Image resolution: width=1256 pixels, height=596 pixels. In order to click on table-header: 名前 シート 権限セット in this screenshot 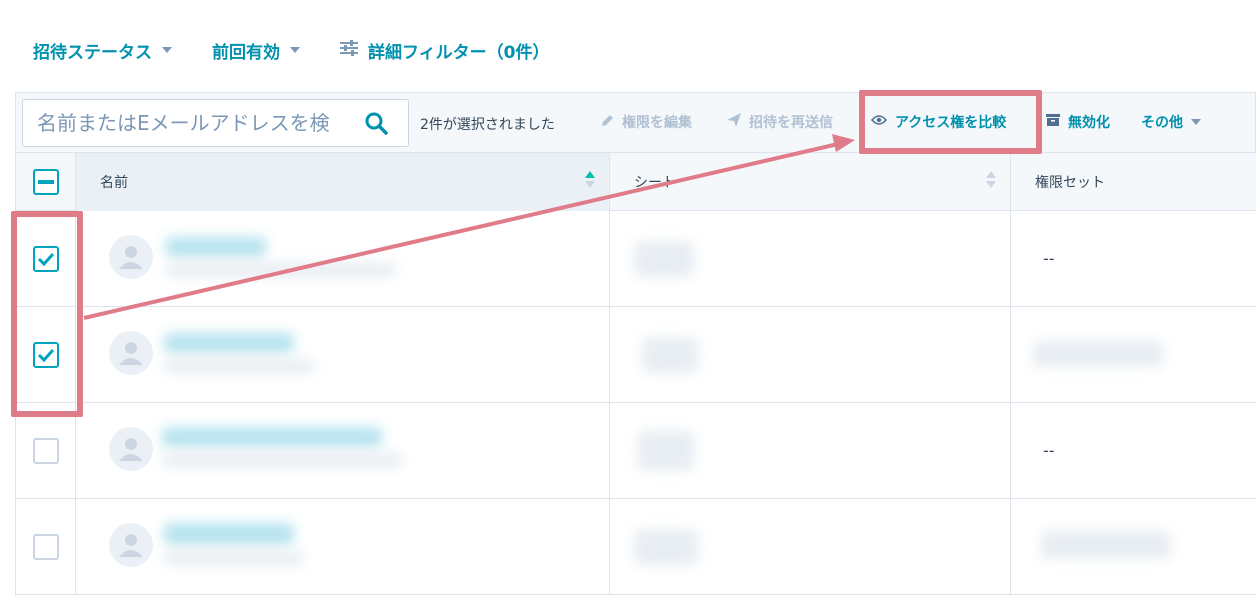, I will do `click(636, 181)`.